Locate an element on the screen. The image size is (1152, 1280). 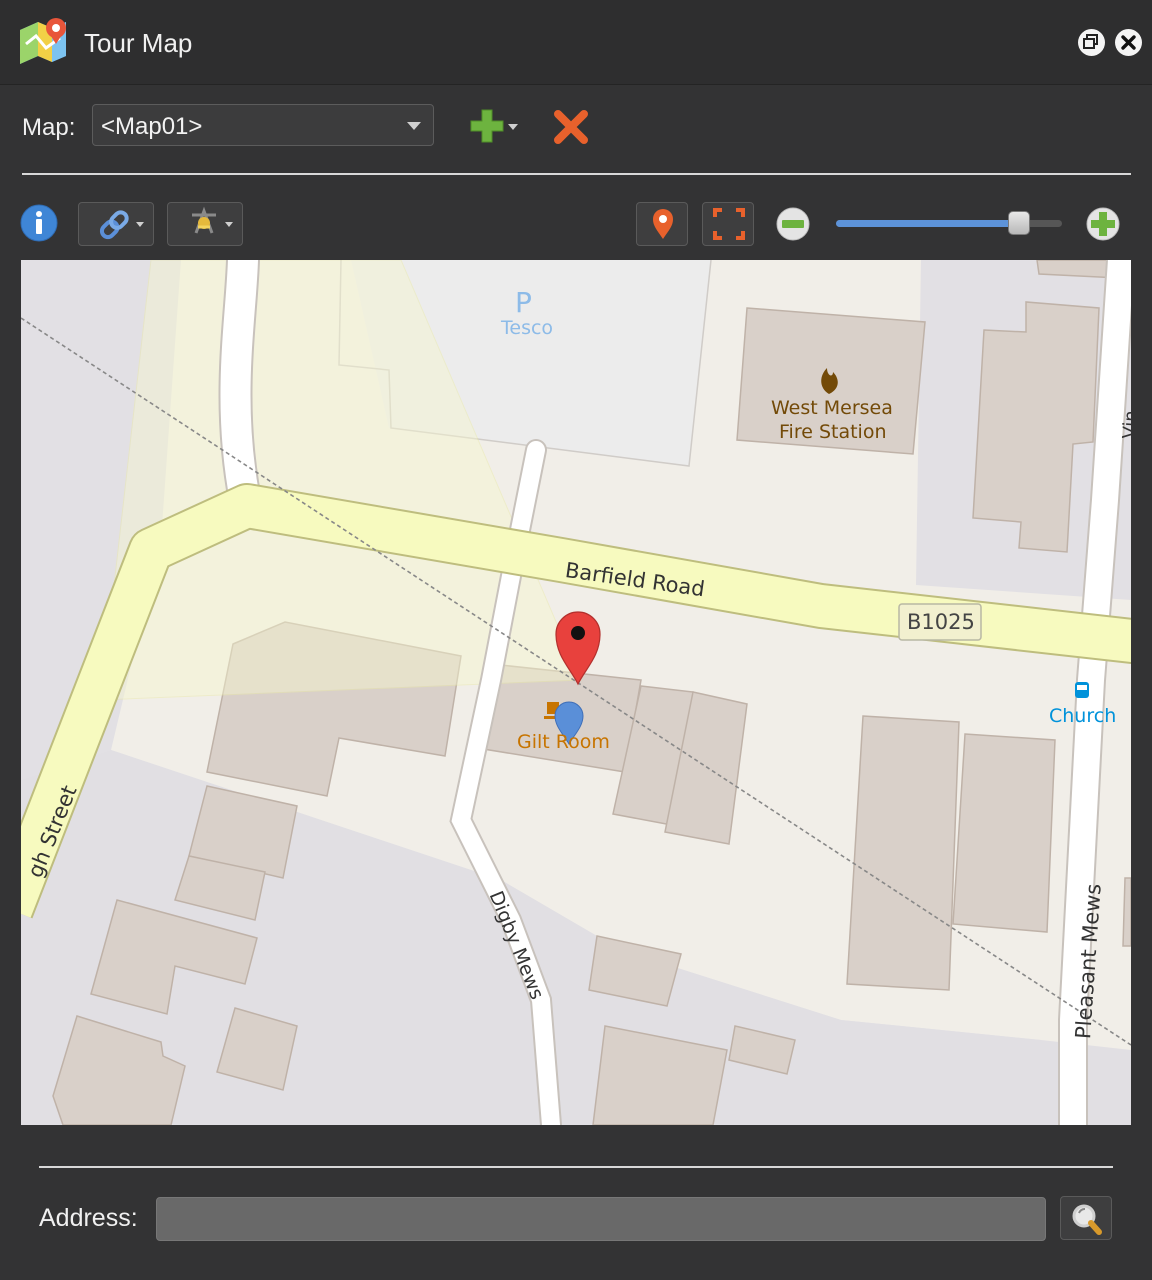
search-icon is located at coordinates (1087, 1219).